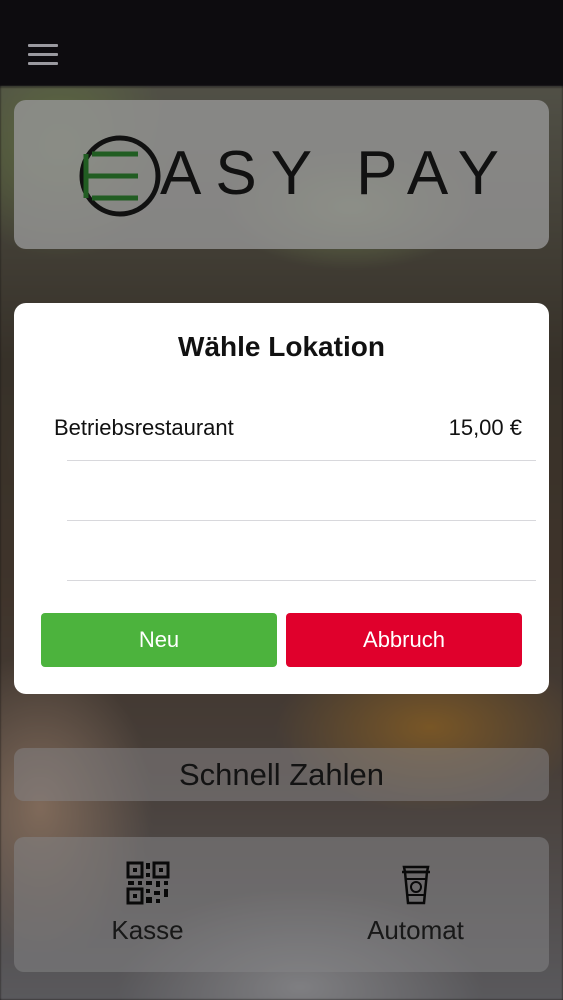 The height and width of the screenshot is (1000, 563). Describe the element at coordinates (404, 640) in the screenshot. I see `cancel-button: Abbruch` at that location.